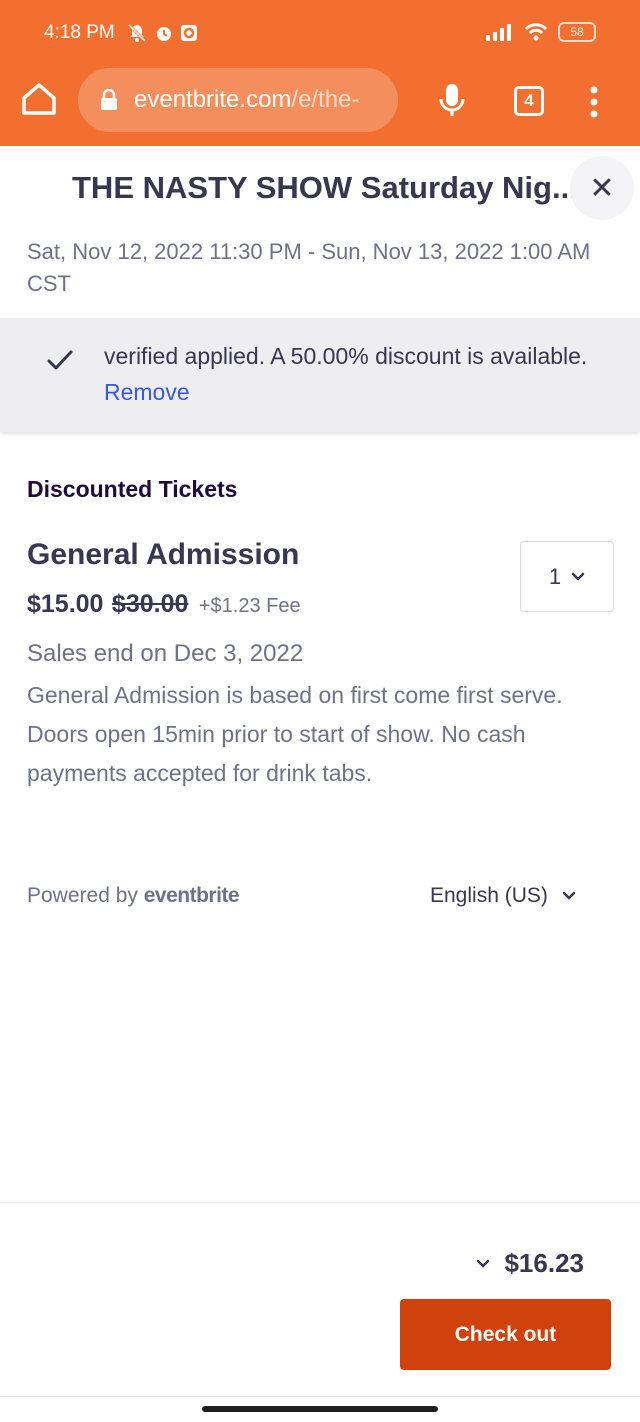 This screenshot has height=1422, width=640. What do you see at coordinates (320, 1409) in the screenshot?
I see `home-indicator` at bounding box center [320, 1409].